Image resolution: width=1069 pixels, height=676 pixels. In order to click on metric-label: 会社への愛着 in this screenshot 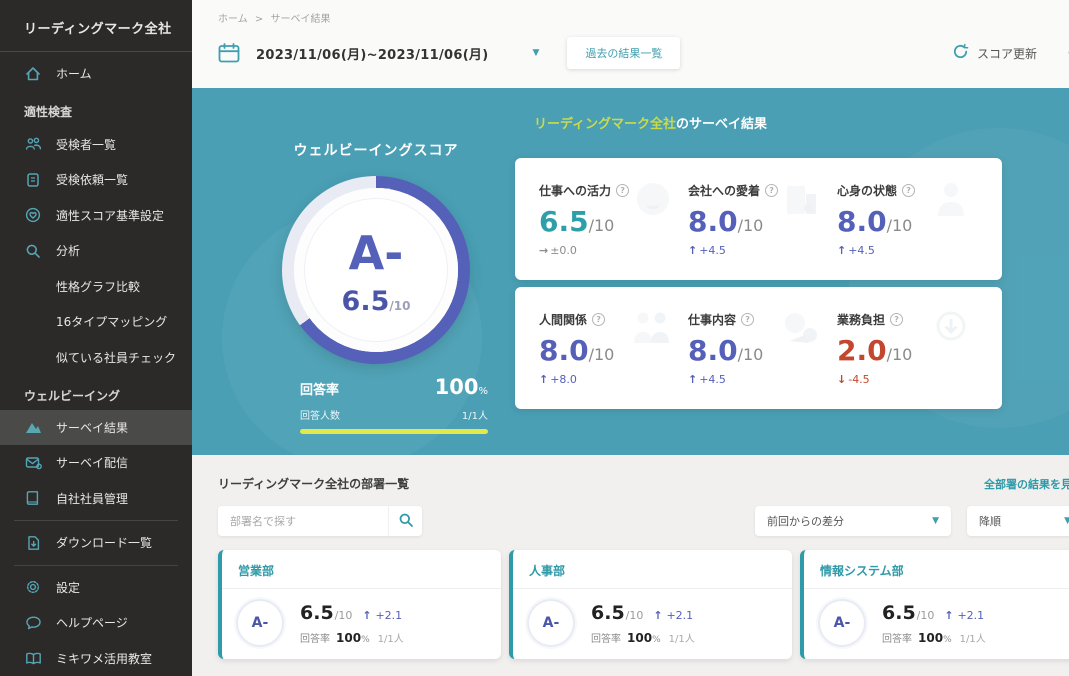, I will do `click(724, 191)`.